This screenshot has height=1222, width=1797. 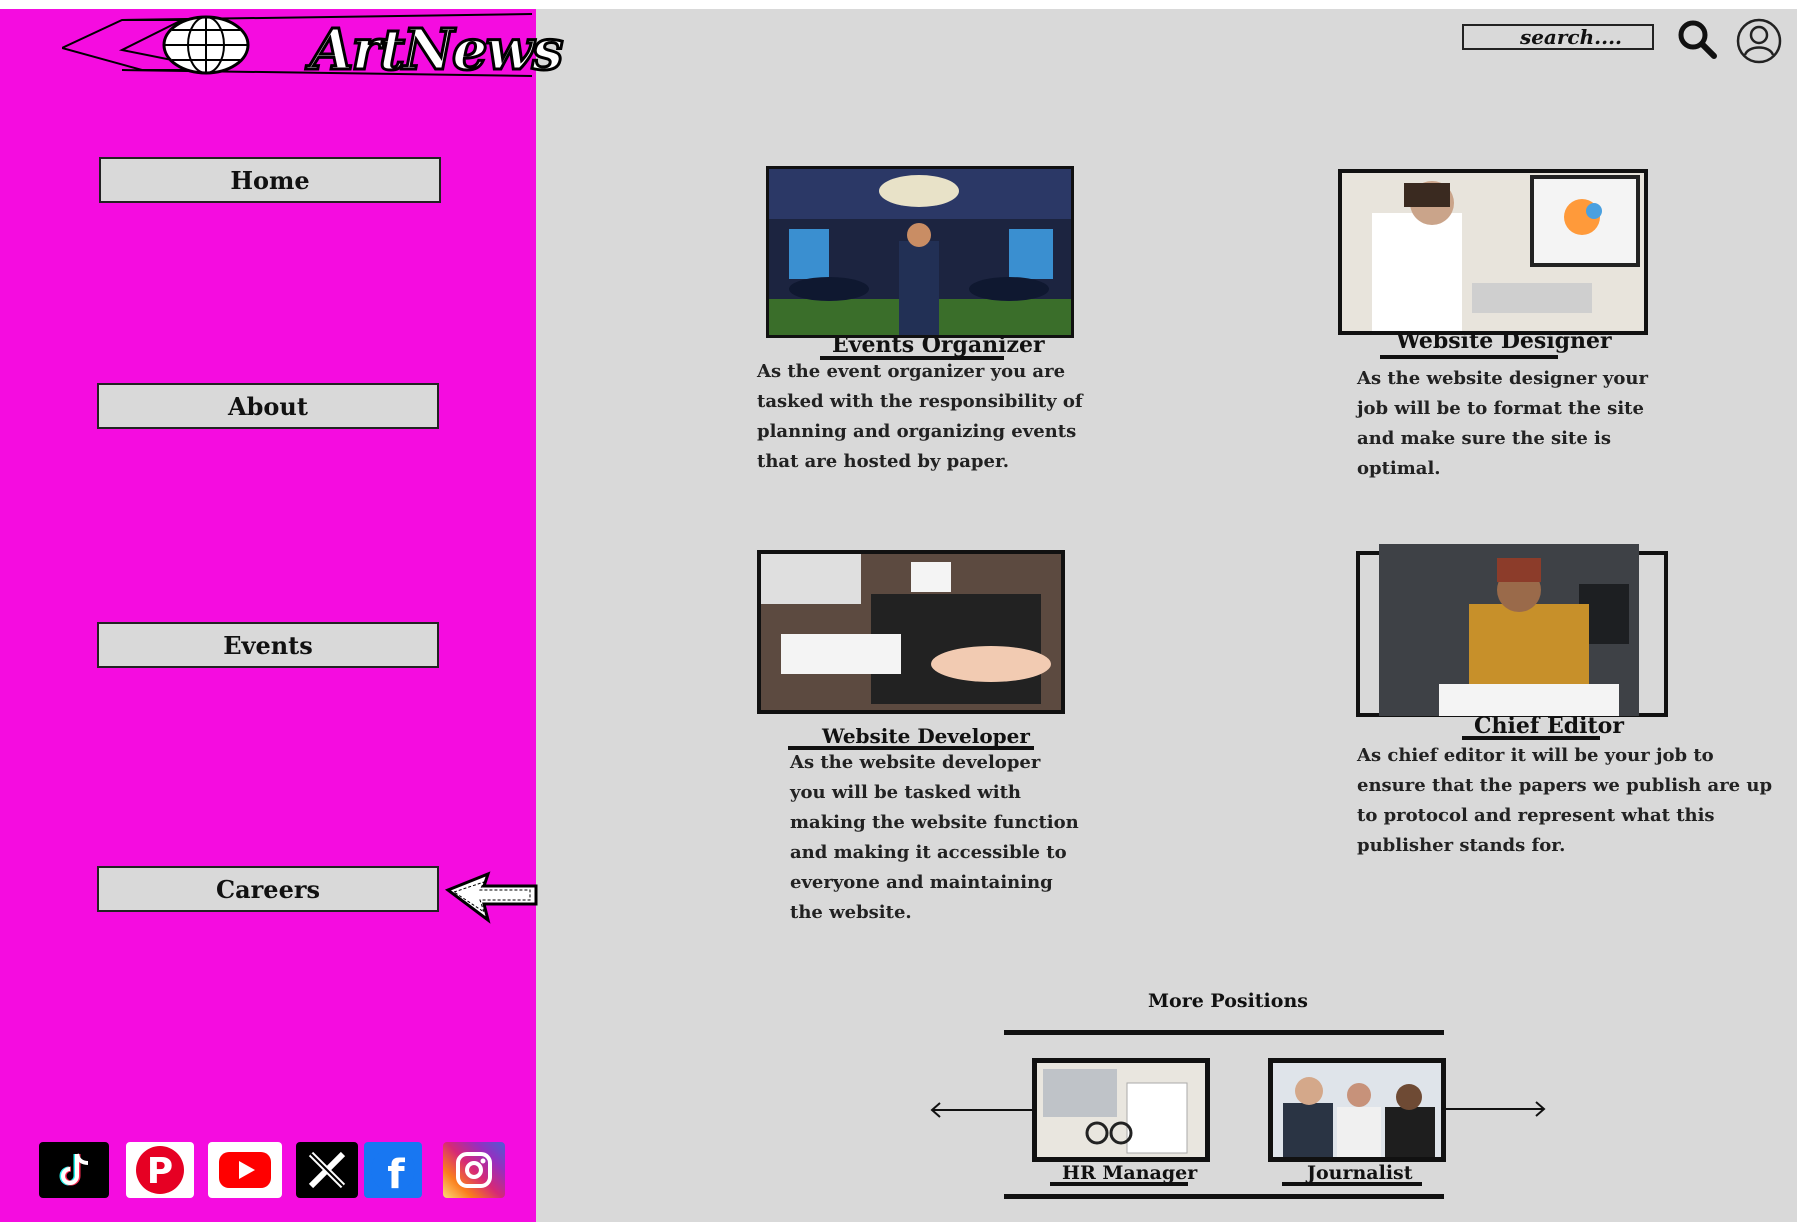 What do you see at coordinates (1228, 1001) in the screenshot?
I see `more-positions-title: More Positions` at bounding box center [1228, 1001].